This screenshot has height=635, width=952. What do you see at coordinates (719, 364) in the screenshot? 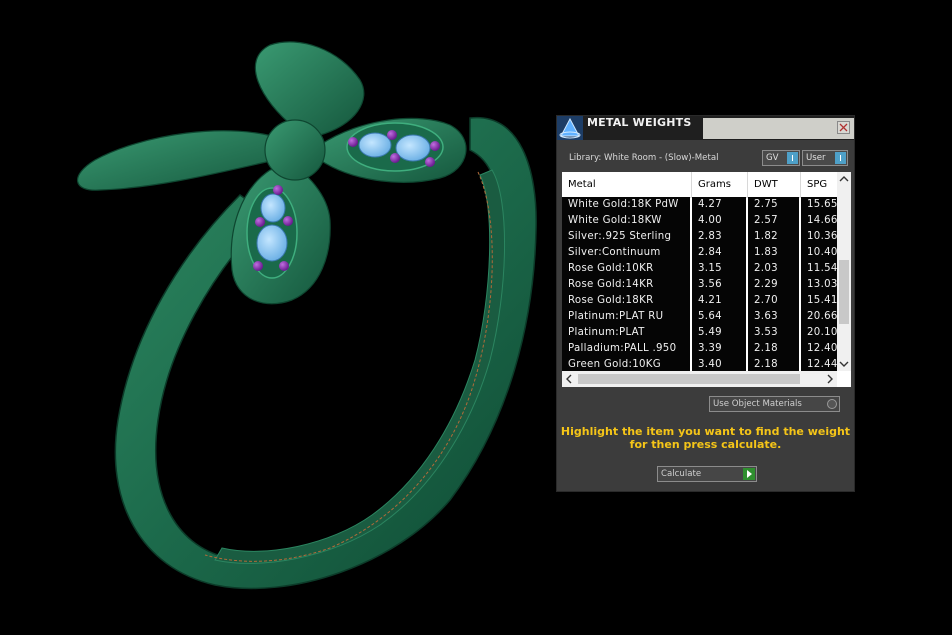
I see `cell-grams: 3.40` at bounding box center [719, 364].